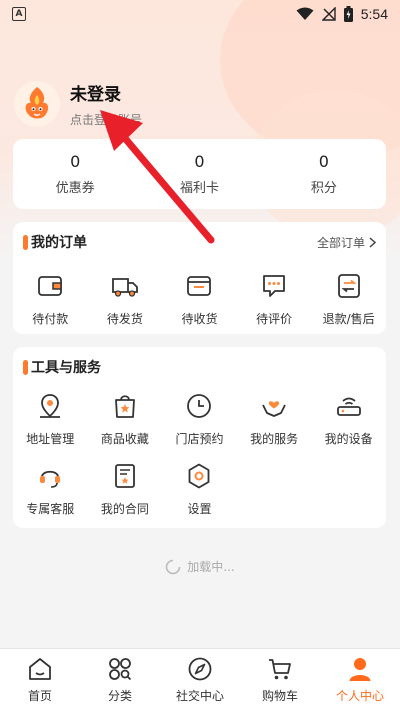  I want to click on orders-card: 我的订单 全部订单 待付款 待发货 待收货 待评价 退款/售后, so click(199, 278).